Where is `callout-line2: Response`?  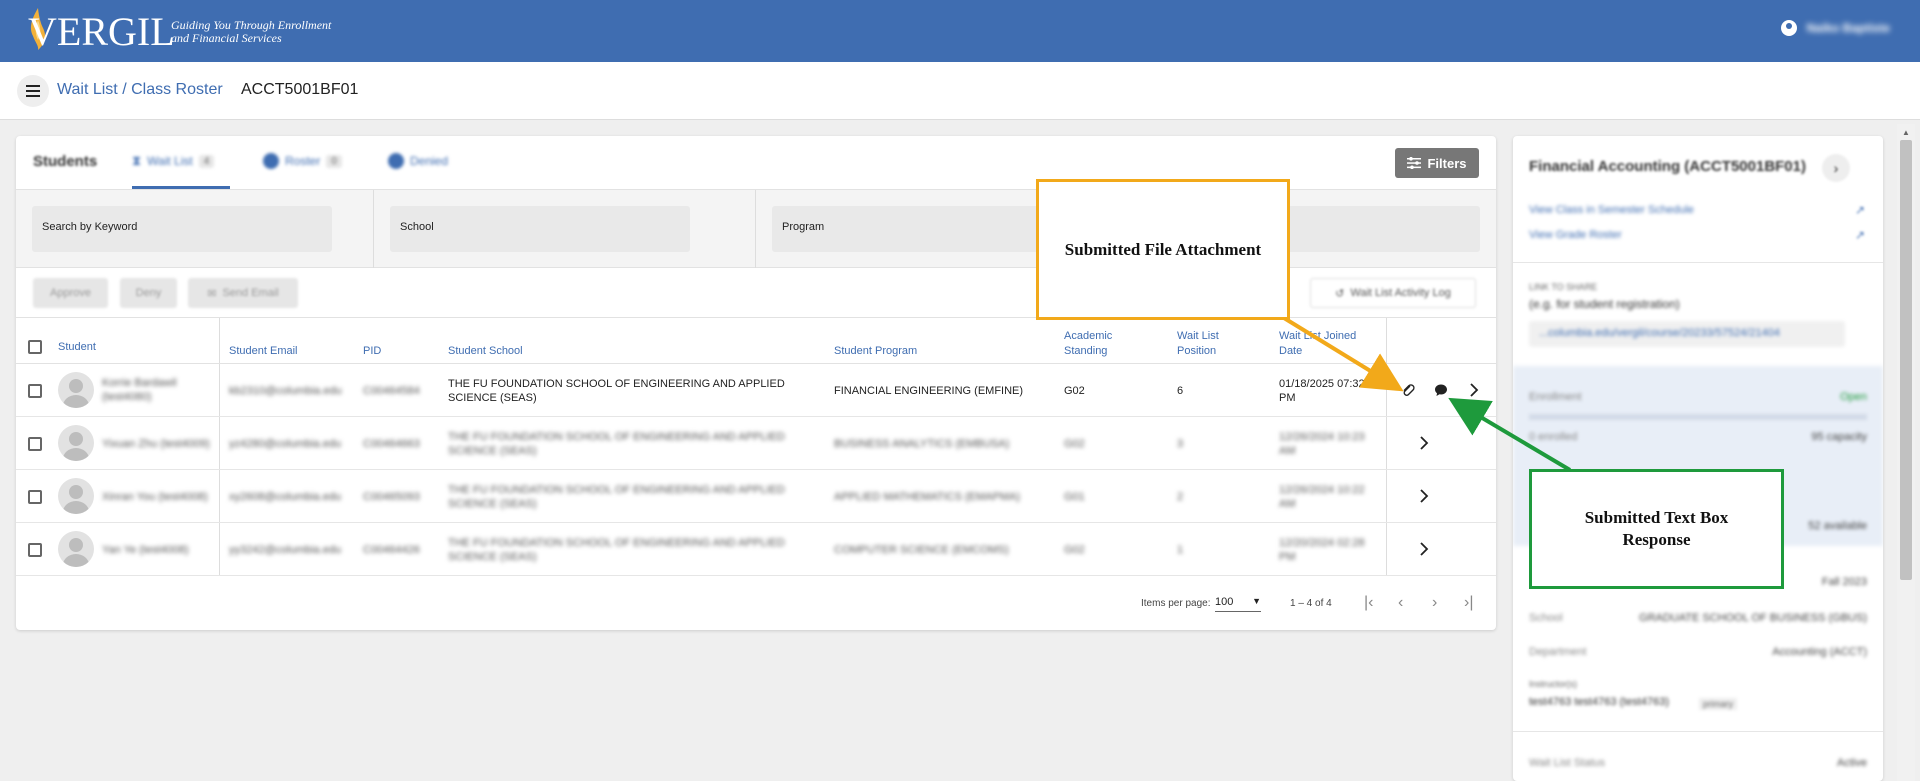
callout-line2: Response is located at coordinates (1656, 539).